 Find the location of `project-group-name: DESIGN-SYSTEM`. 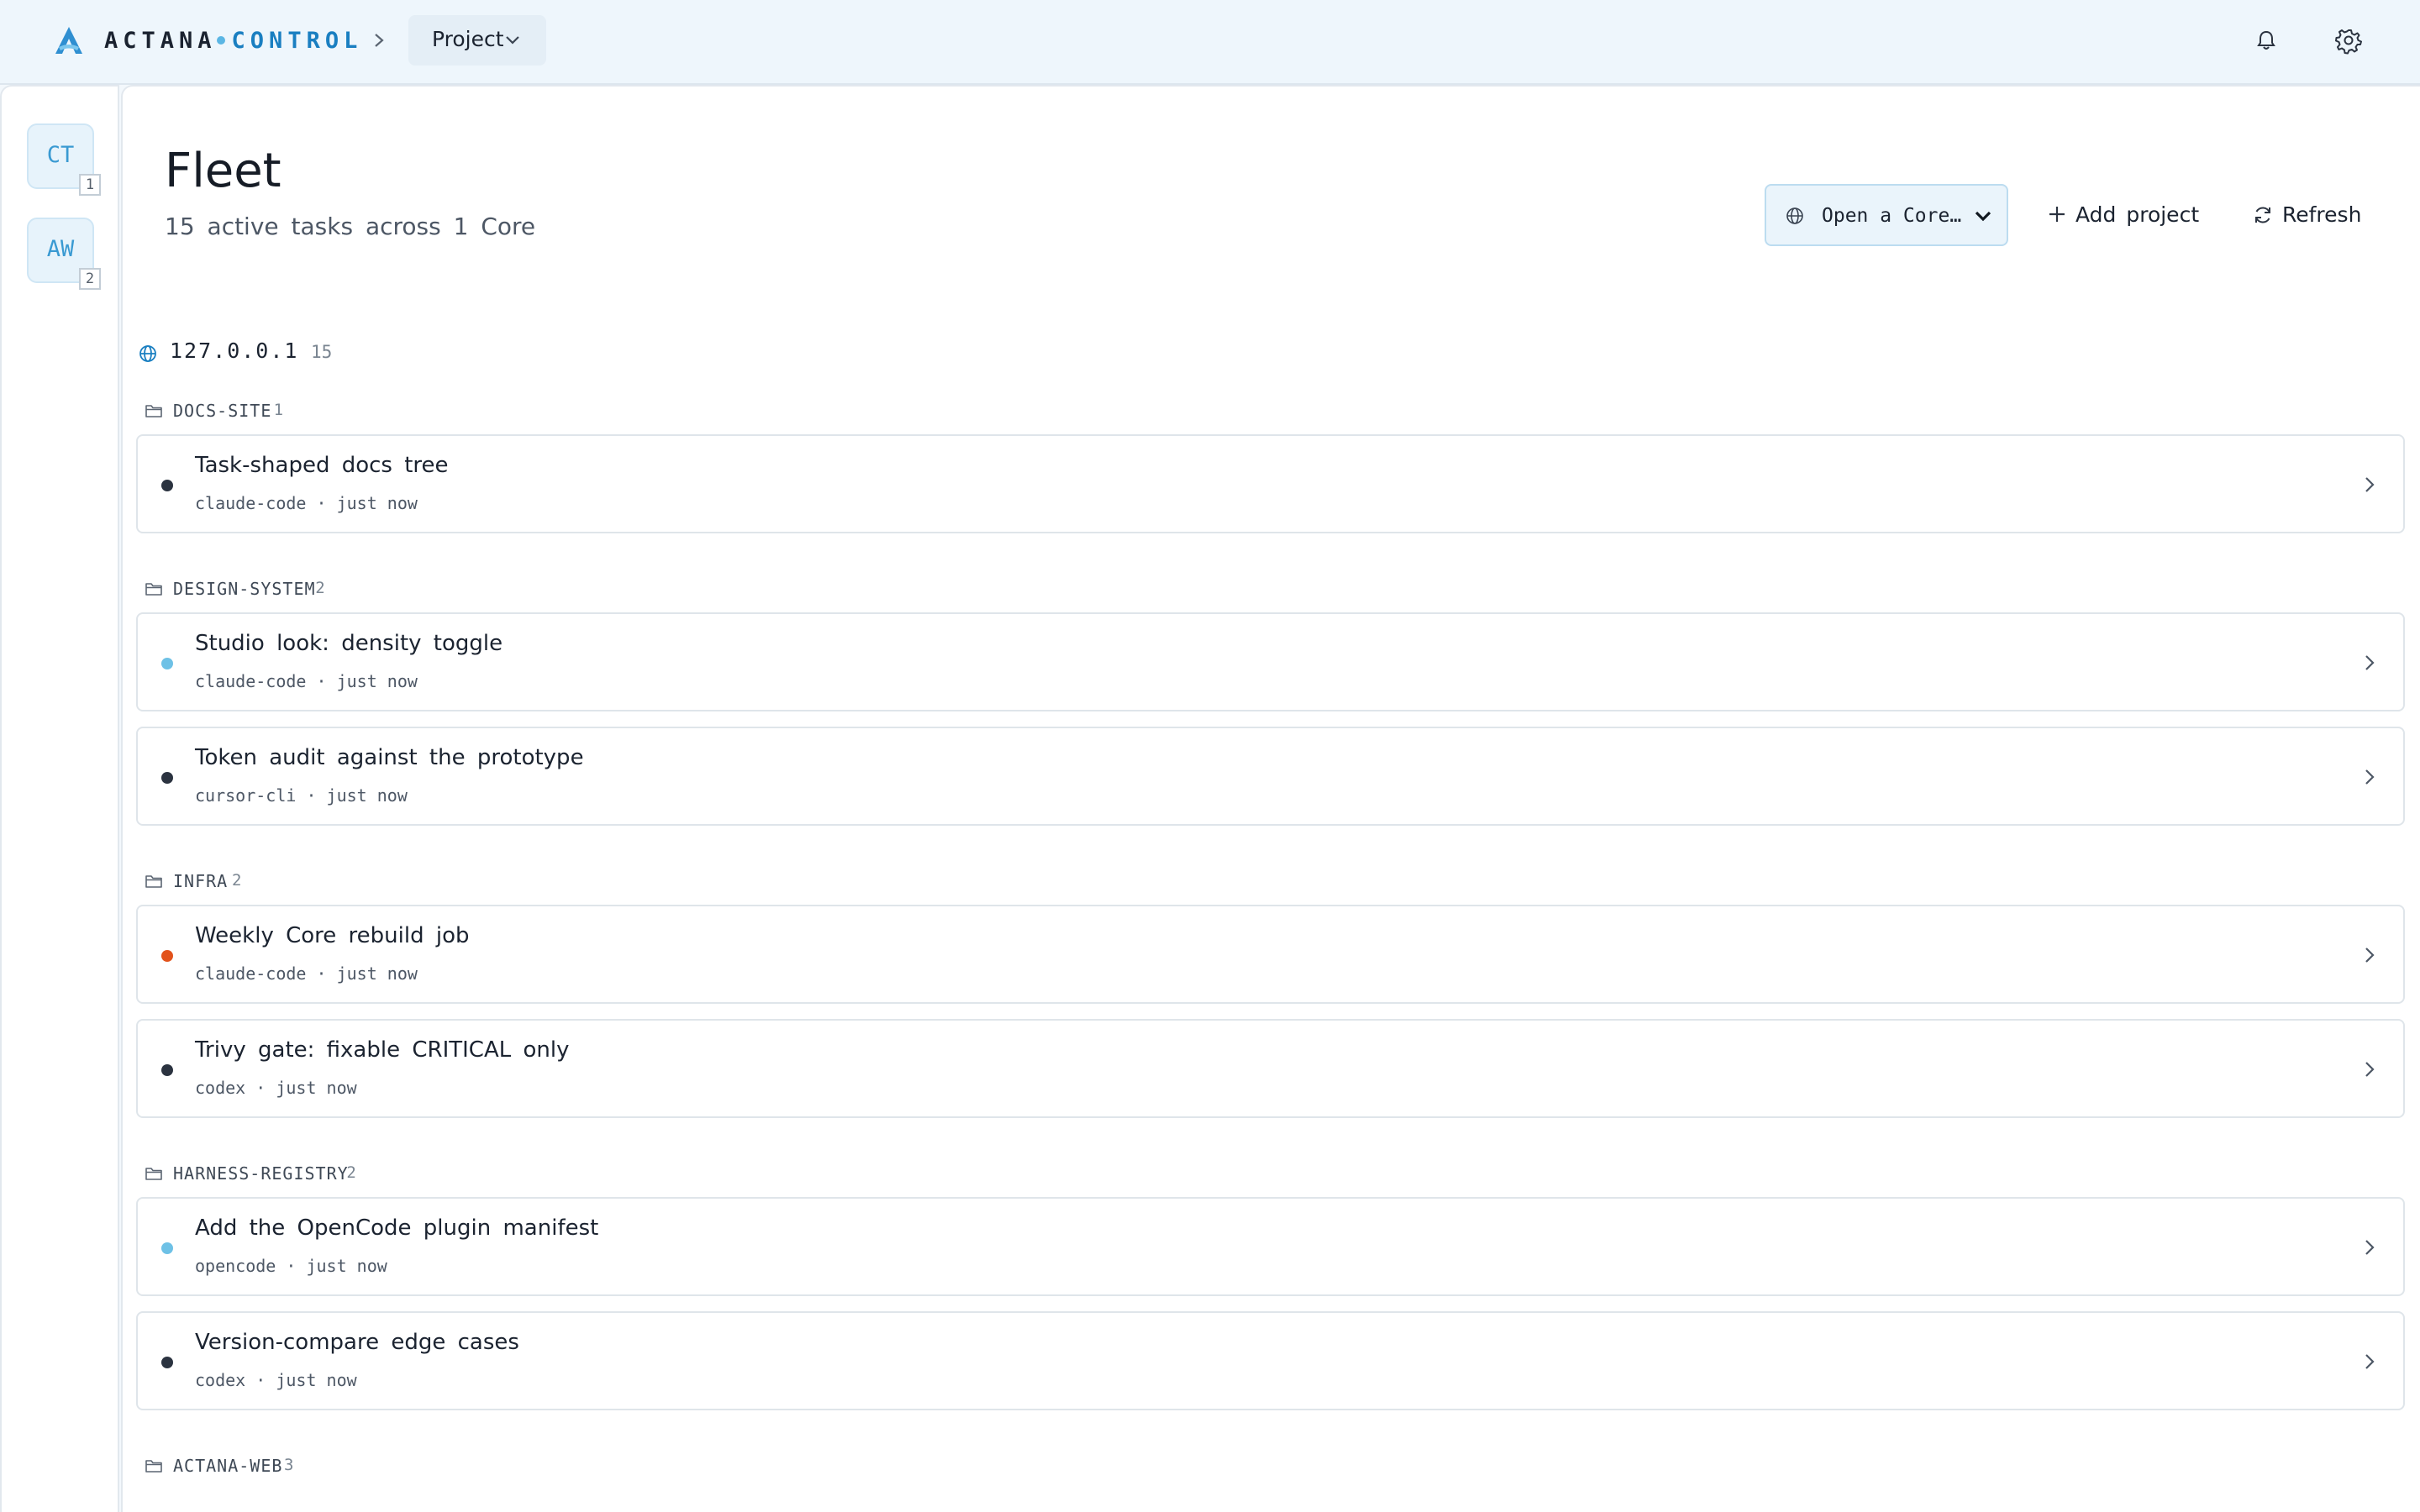

project-group-name: DESIGN-SYSTEM is located at coordinates (244, 589).